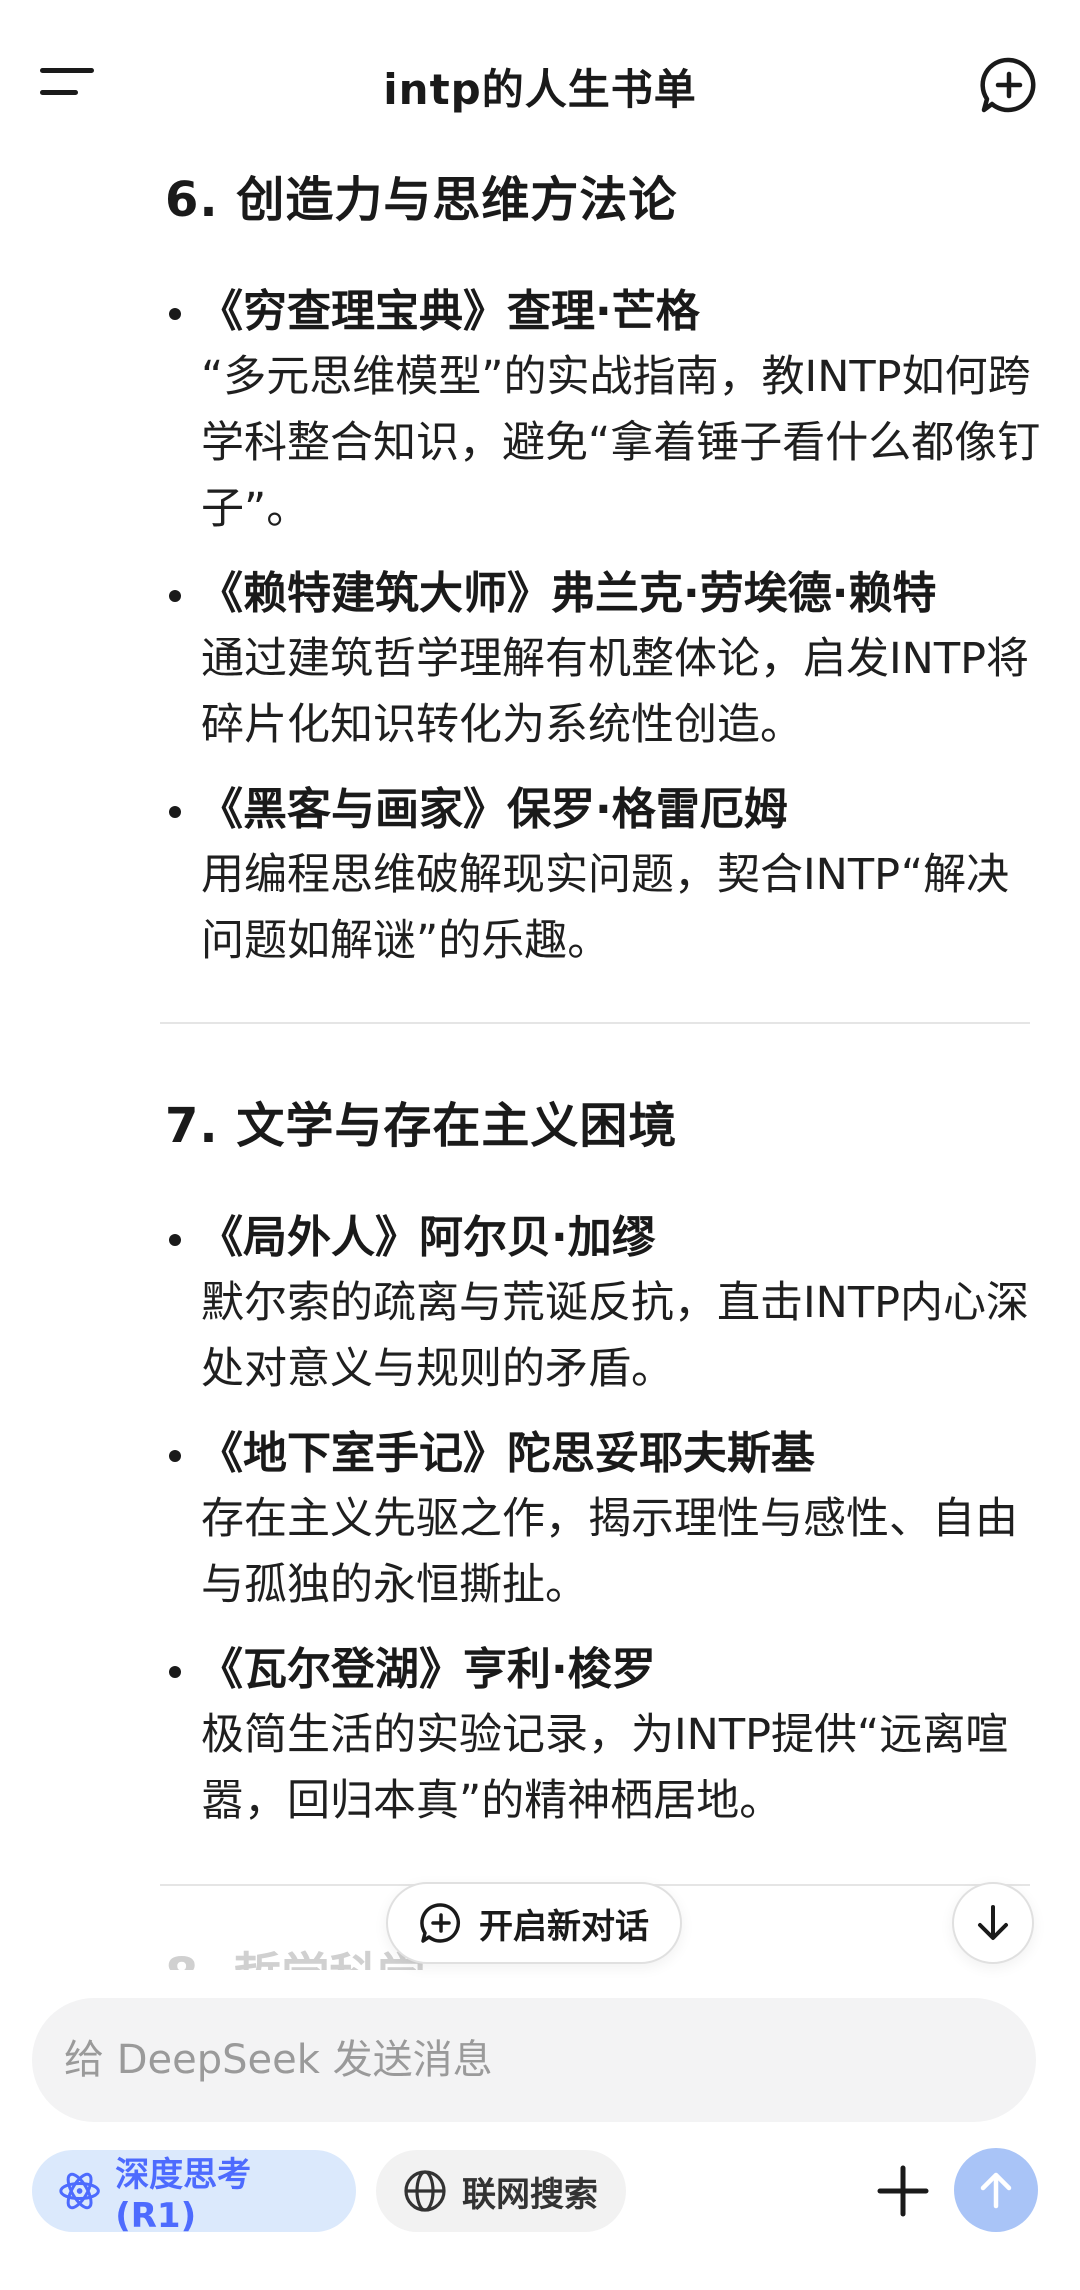 This screenshot has width=1080, height=2290. Describe the element at coordinates (79, 2191) in the screenshot. I see `atom-icon` at that location.